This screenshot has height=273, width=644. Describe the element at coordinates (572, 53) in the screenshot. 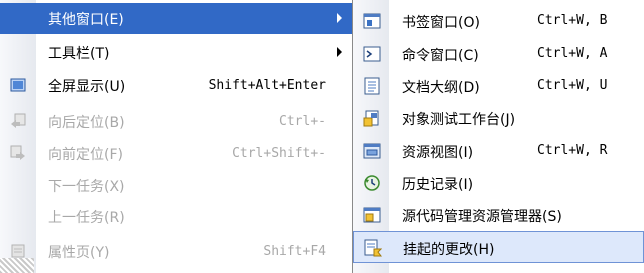

I see `shortcut-label: Ctrl+W, A` at that location.